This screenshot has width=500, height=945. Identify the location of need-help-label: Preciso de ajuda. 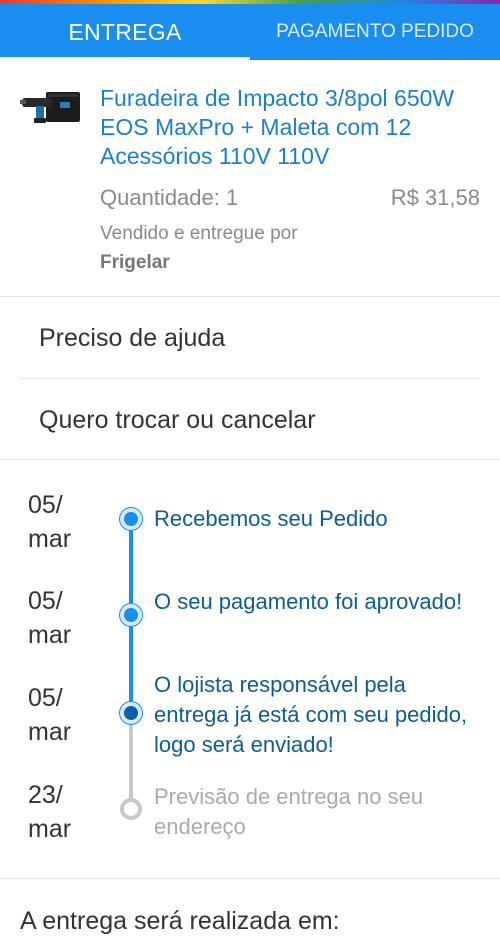
(132, 337).